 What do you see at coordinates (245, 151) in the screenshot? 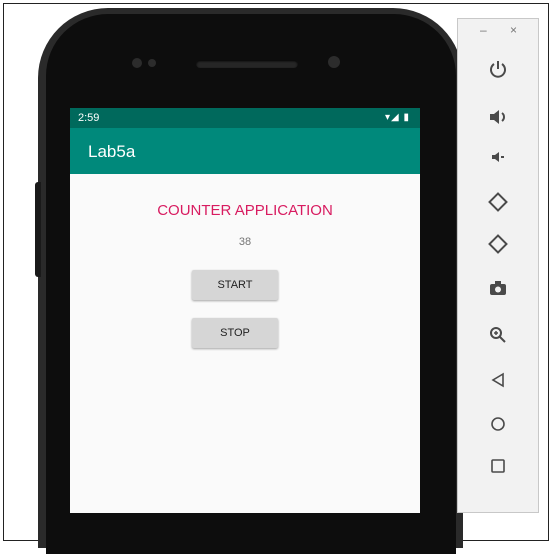
I see `app-bar: Lab5a` at bounding box center [245, 151].